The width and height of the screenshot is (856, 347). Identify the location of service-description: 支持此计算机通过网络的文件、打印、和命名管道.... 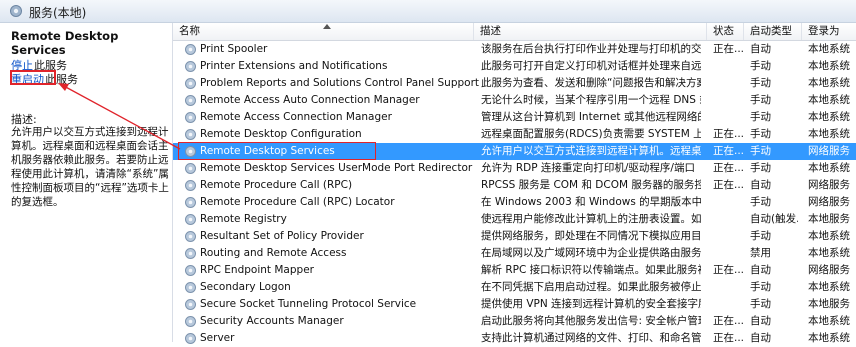
(591, 338).